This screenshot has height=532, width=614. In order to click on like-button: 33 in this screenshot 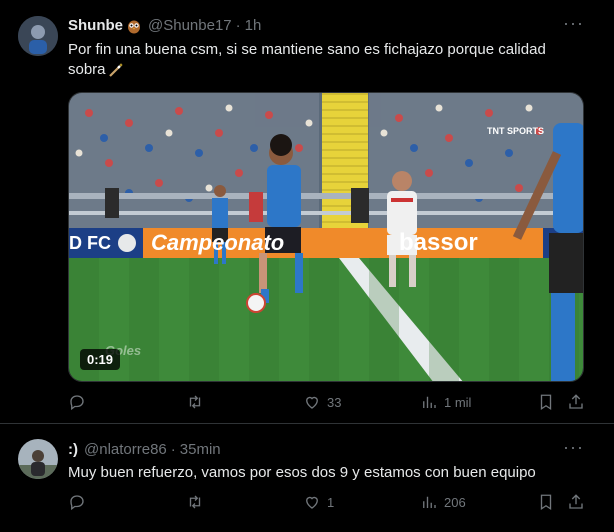, I will do `click(322, 402)`.